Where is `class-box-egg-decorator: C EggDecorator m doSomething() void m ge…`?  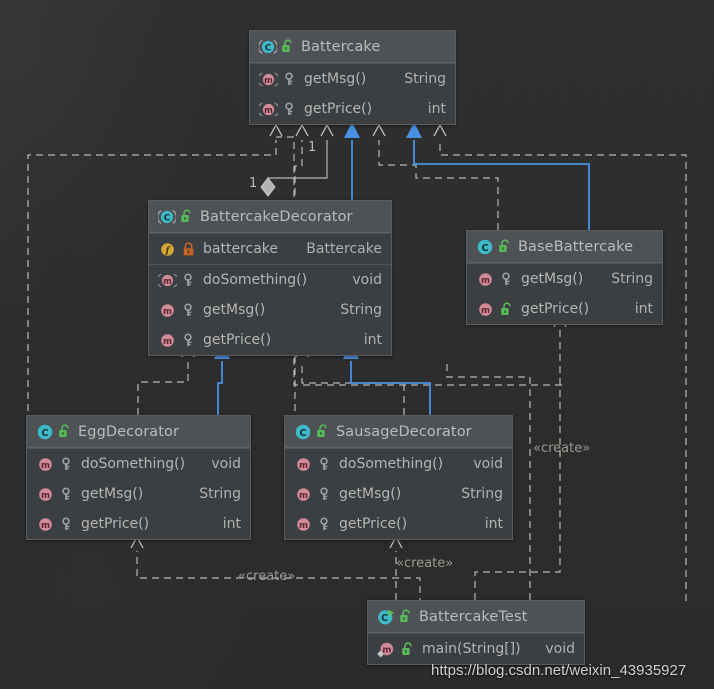
class-box-egg-decorator: C EggDecorator m doSomething() void m ge… is located at coordinates (138, 477).